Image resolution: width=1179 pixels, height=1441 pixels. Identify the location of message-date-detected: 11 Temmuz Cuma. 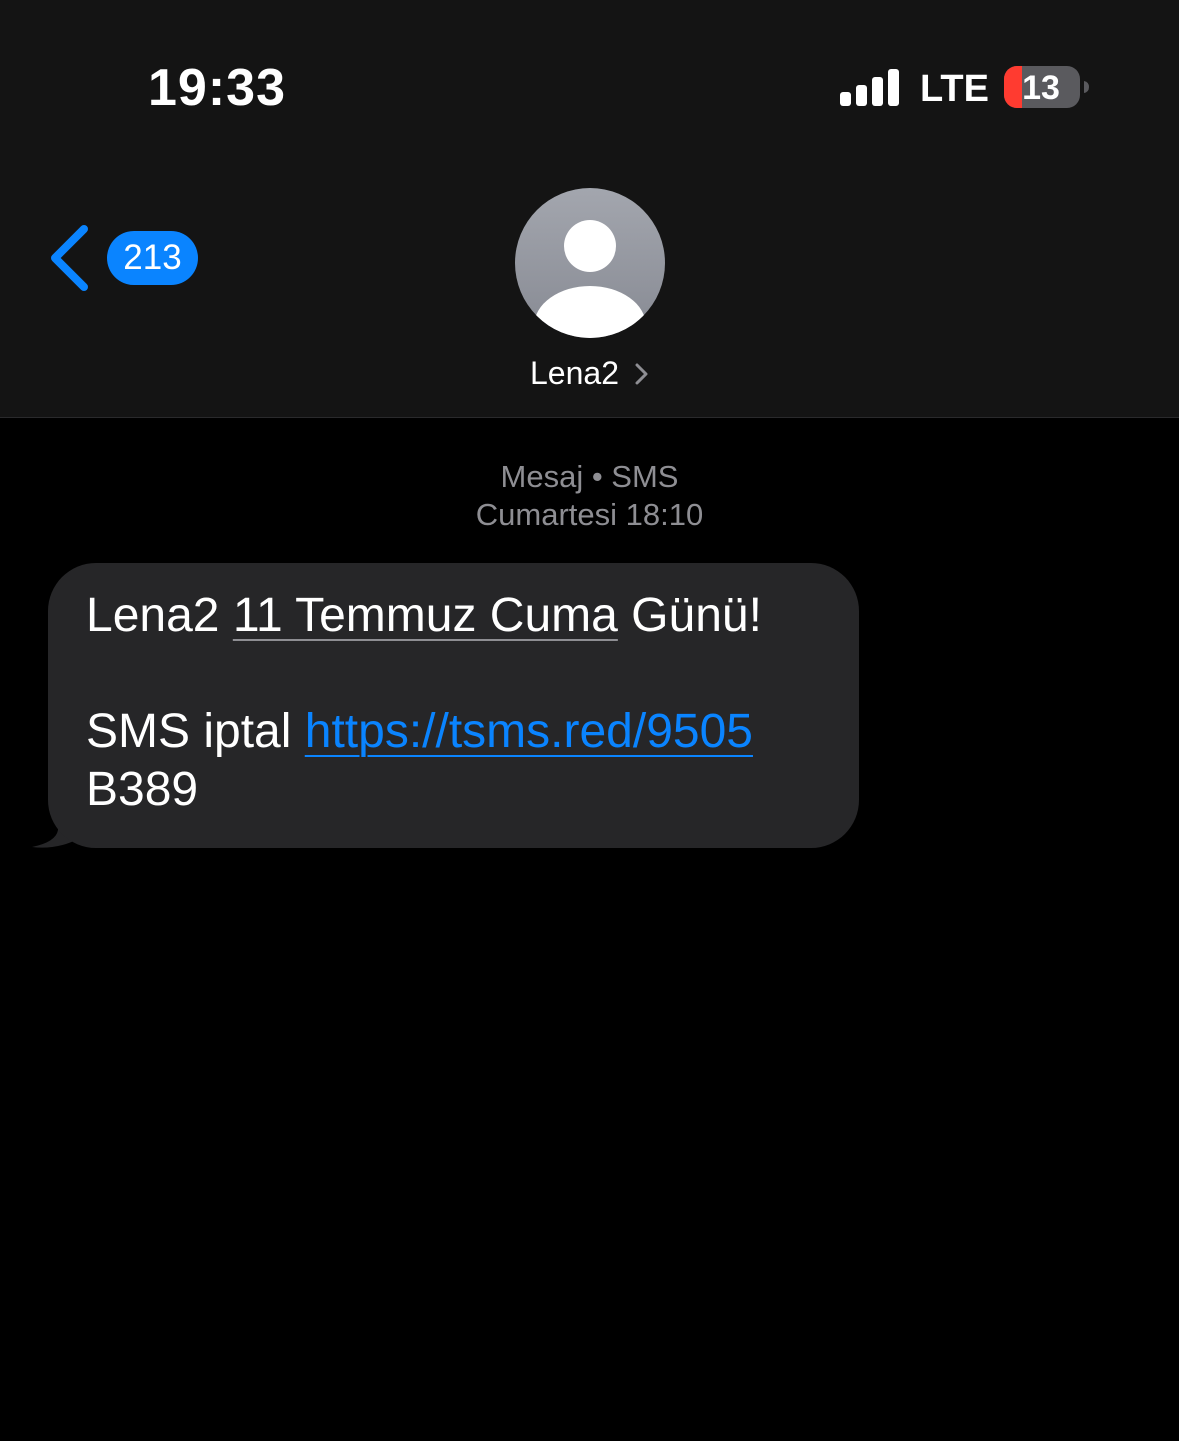
(425, 615).